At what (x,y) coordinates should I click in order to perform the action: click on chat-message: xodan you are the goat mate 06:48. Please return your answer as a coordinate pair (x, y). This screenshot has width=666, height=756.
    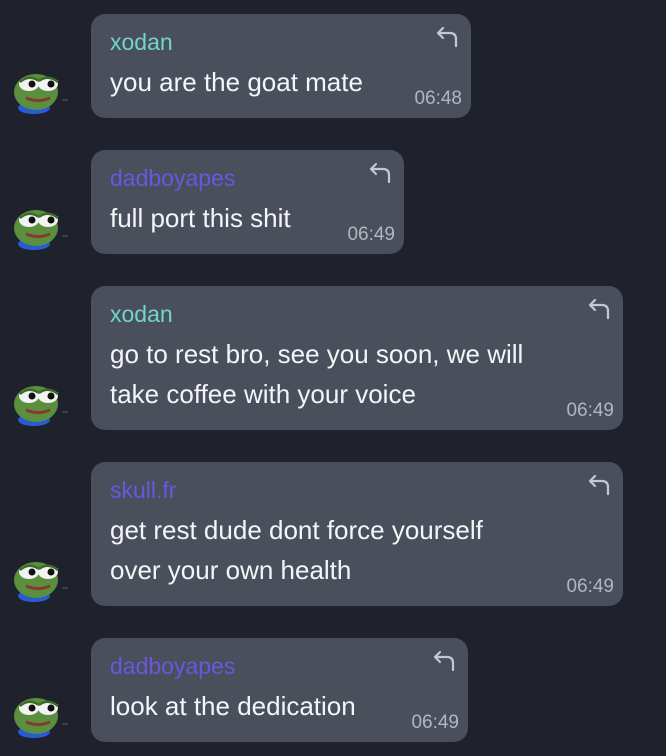
    Looking at the image, I should click on (333, 66).